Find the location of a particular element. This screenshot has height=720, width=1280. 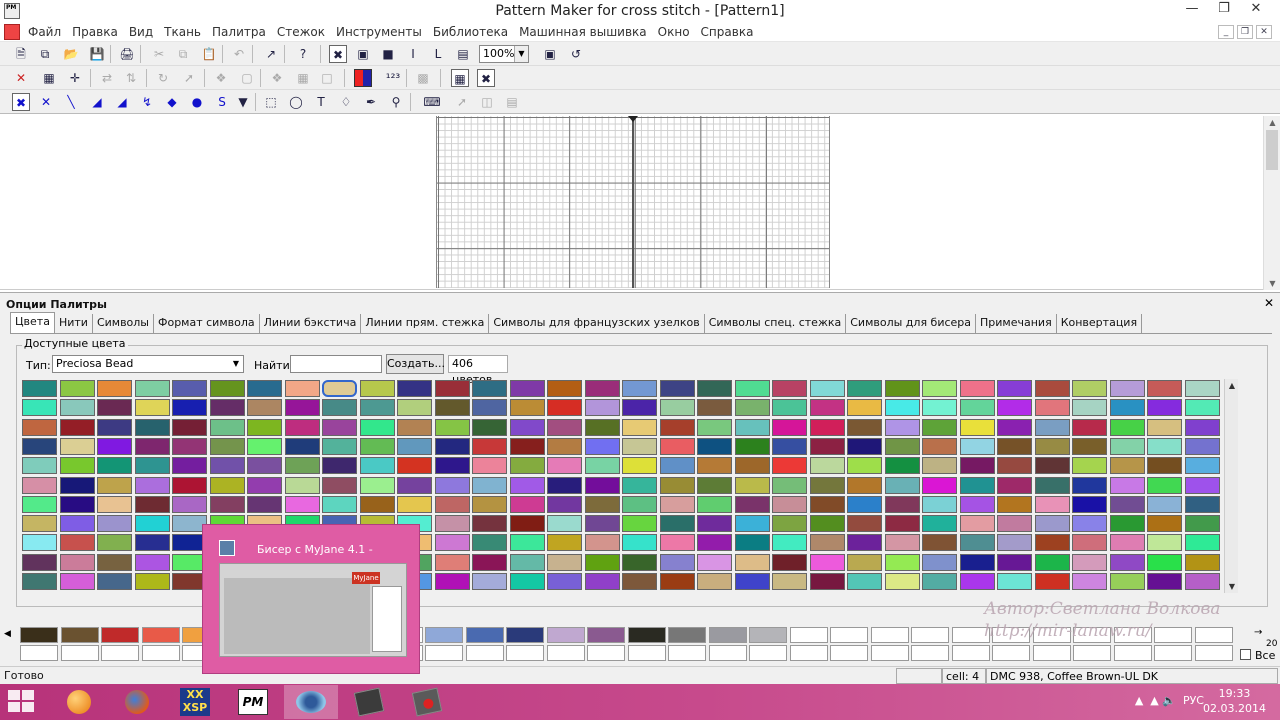

cross-move-icon: ✛ is located at coordinates (75, 78).